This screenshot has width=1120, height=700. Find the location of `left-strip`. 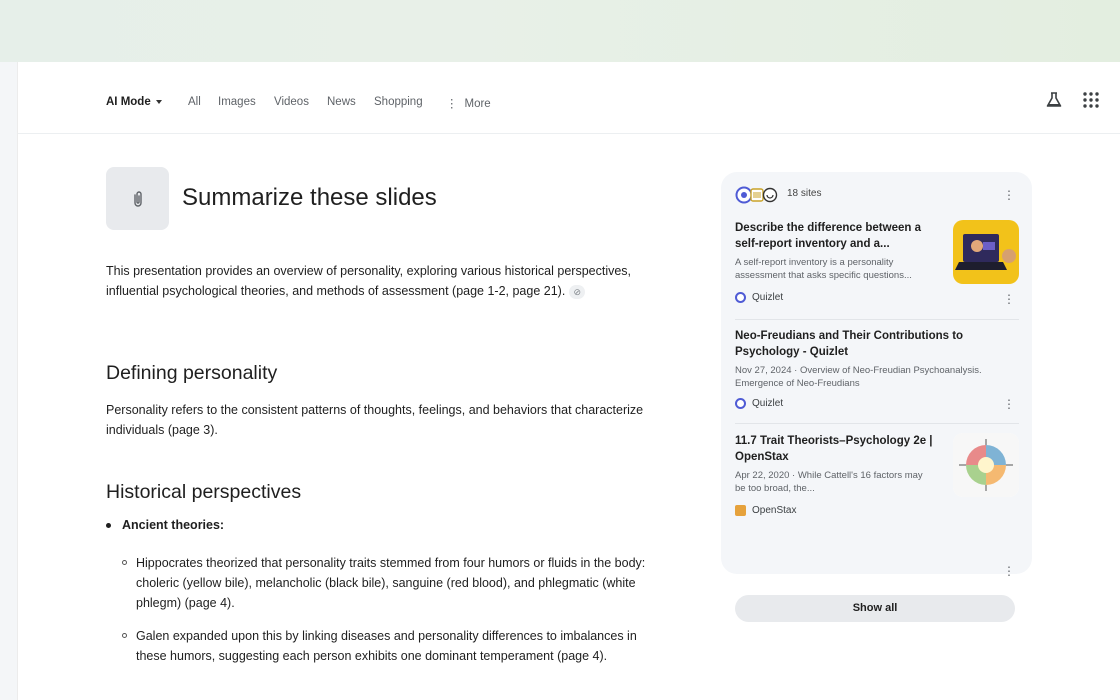

left-strip is located at coordinates (9, 381).